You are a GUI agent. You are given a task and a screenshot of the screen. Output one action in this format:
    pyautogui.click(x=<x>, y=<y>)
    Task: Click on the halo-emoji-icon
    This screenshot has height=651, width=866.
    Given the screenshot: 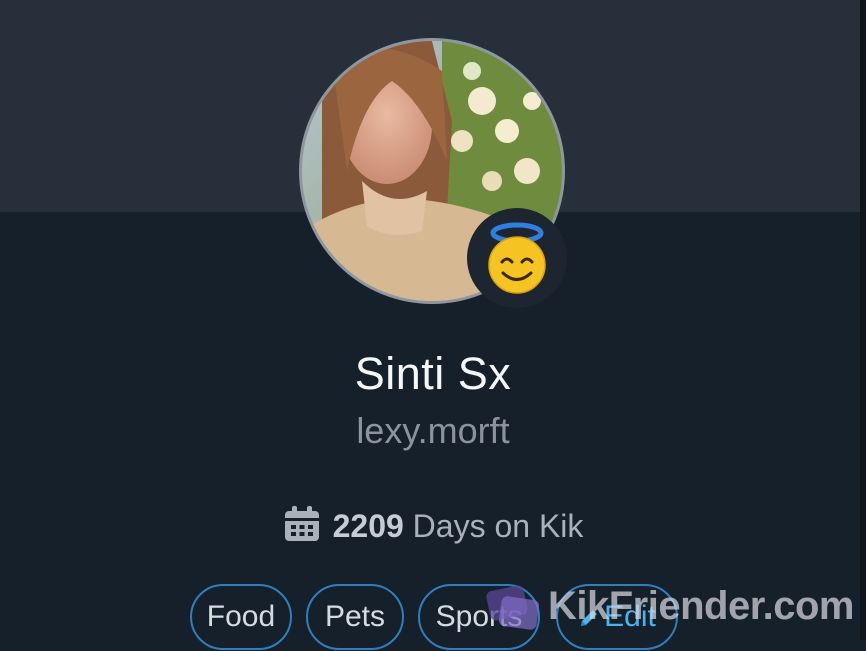 What is the action you would take?
    pyautogui.click(x=517, y=258)
    